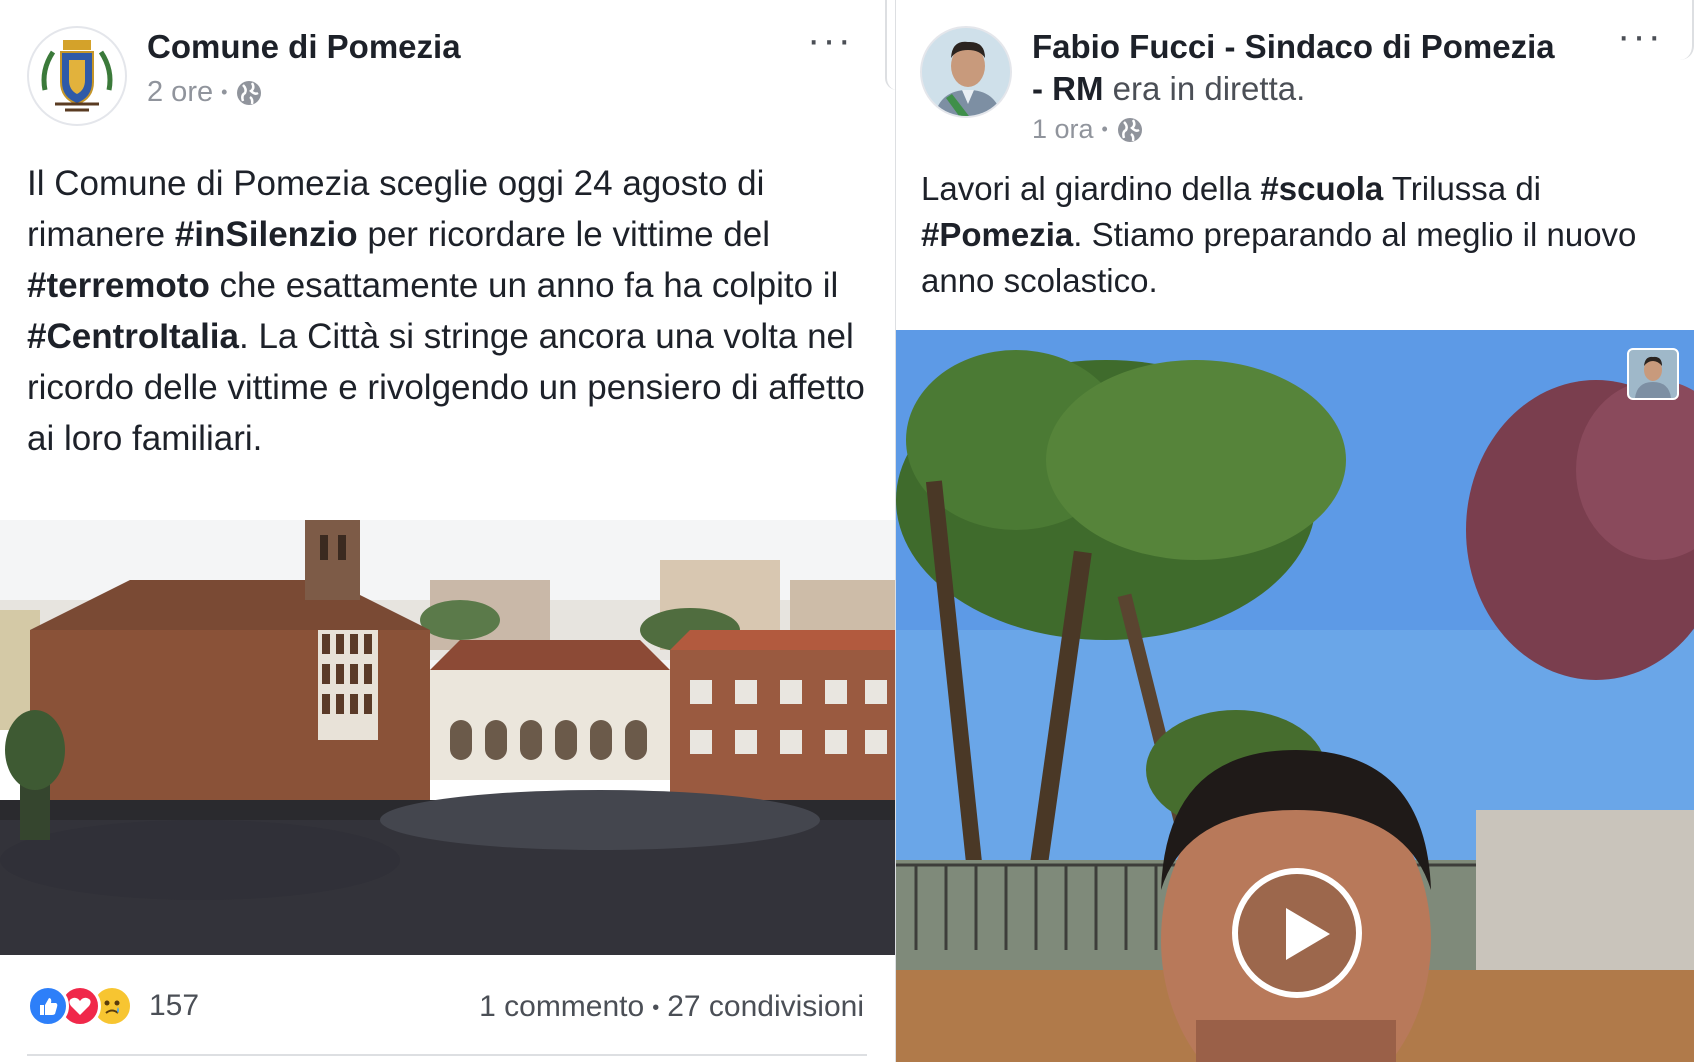 The image size is (1694, 1062). I want to click on hashtag-link: #scuola, so click(1321, 188).